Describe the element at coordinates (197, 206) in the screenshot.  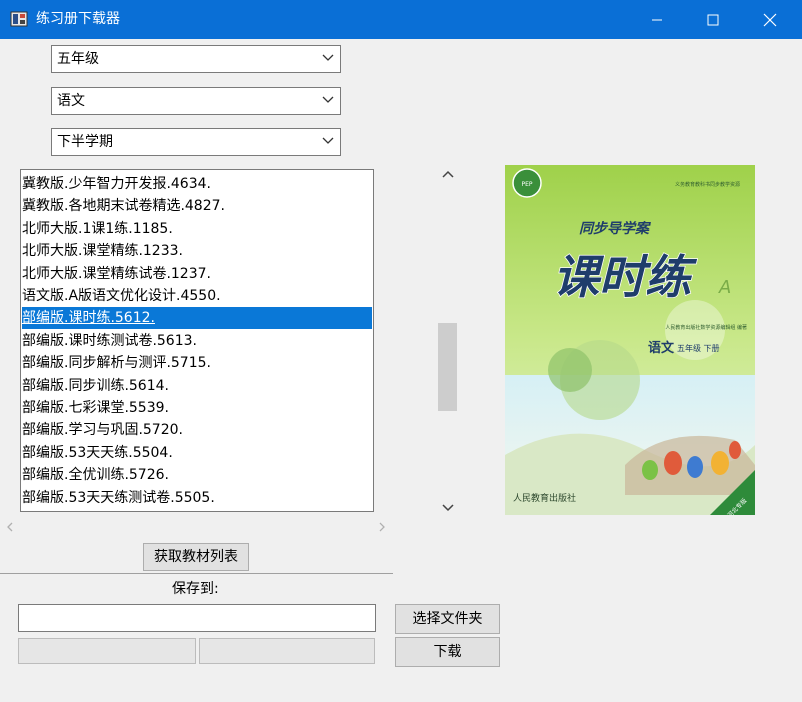
I see `list-item: 冀教版.各地期末试卷精选.4827.` at that location.